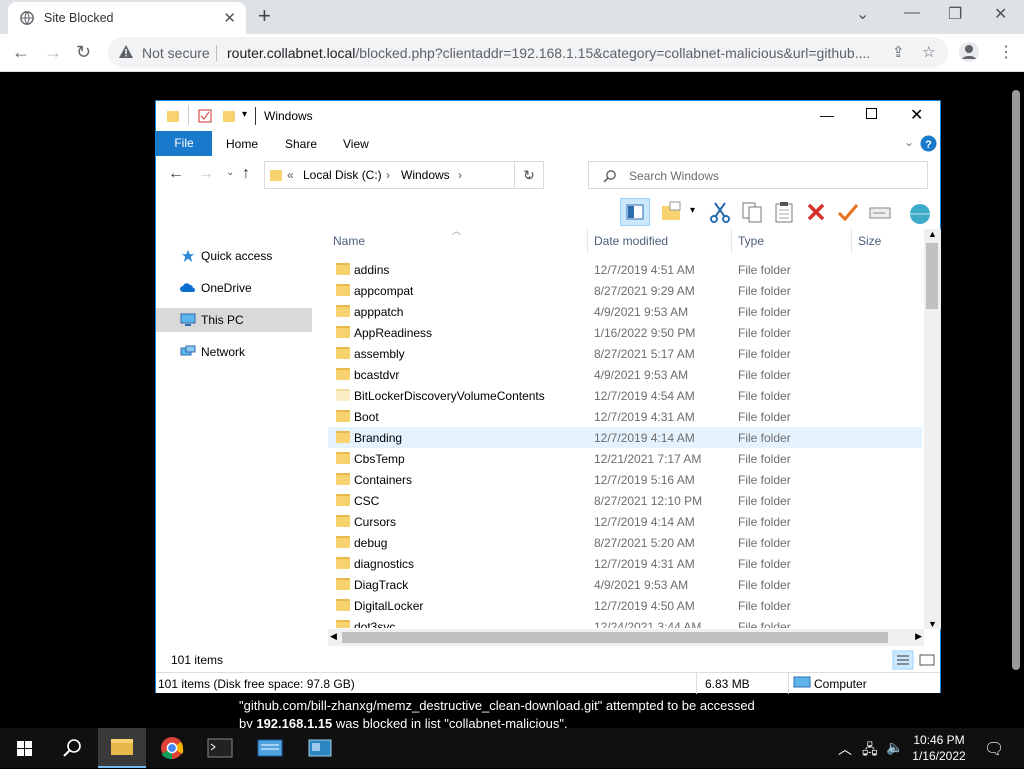 Image resolution: width=1024 pixels, height=769 pixels. Describe the element at coordinates (752, 212) in the screenshot. I see `copy-icon` at that location.